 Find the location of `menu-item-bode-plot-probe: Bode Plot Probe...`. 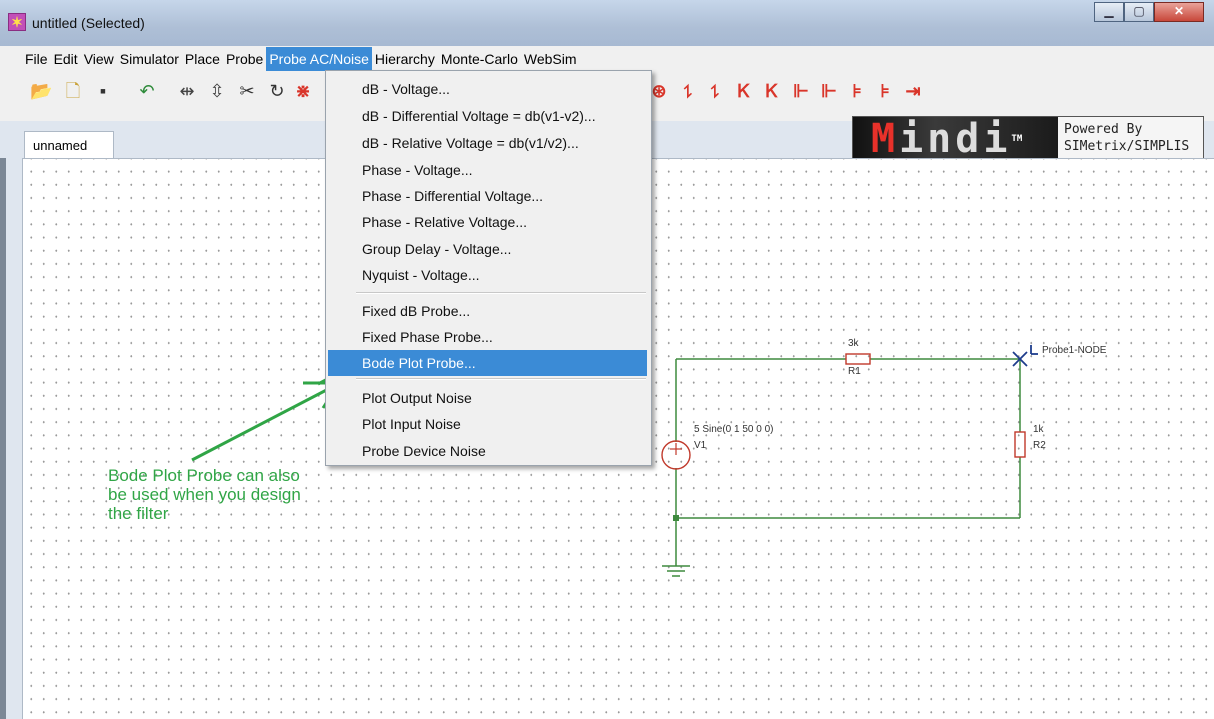

menu-item-bode-plot-probe: Bode Plot Probe... is located at coordinates (487, 363).